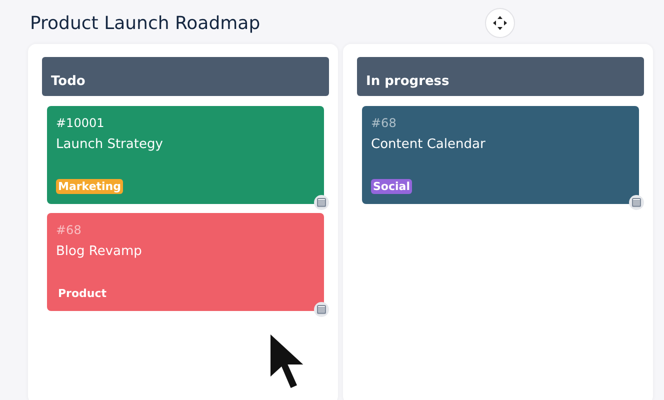 Image resolution: width=664 pixels, height=400 pixels. Describe the element at coordinates (391, 186) in the screenshot. I see `card-tag: Social` at that location.